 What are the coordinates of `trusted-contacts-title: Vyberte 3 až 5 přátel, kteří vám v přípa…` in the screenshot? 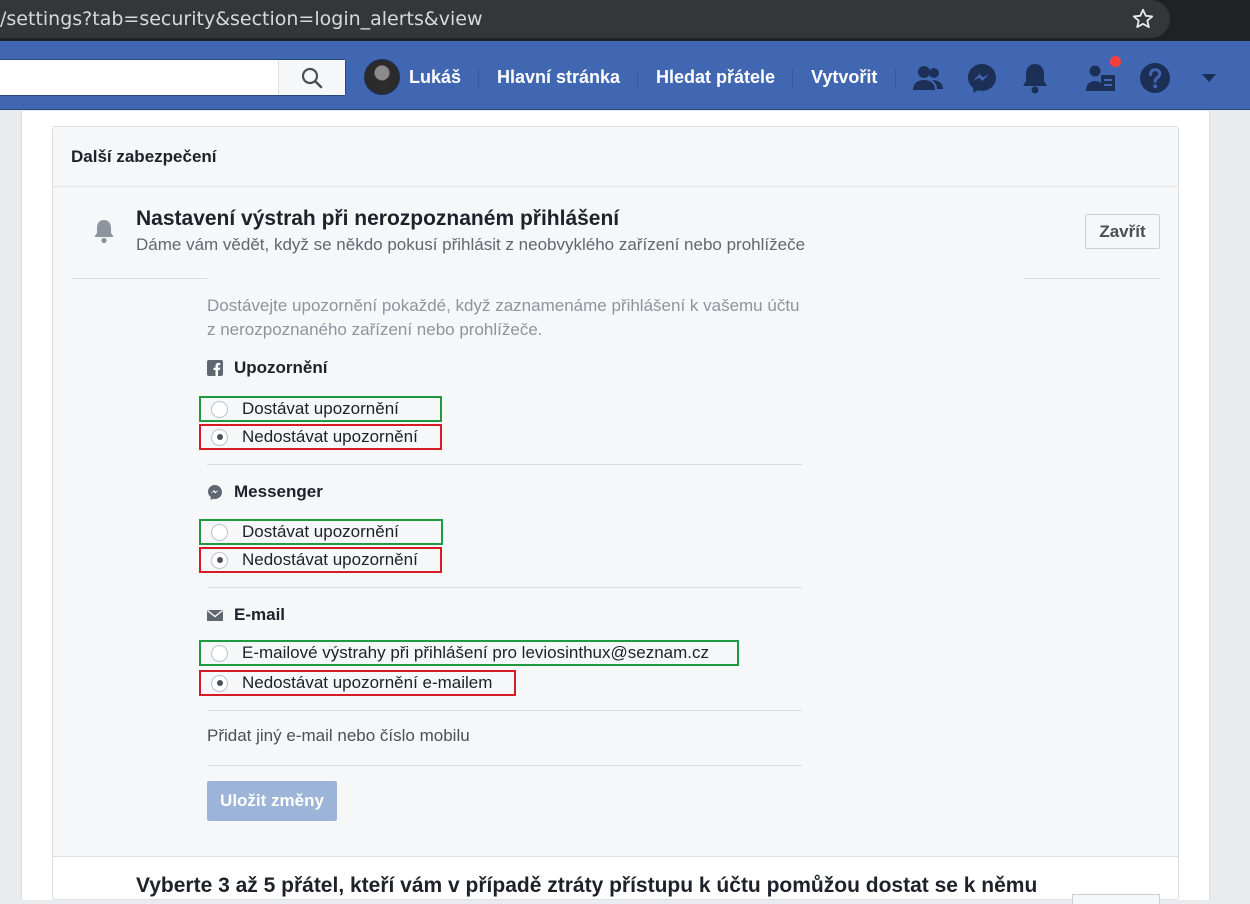 It's located at (587, 885).